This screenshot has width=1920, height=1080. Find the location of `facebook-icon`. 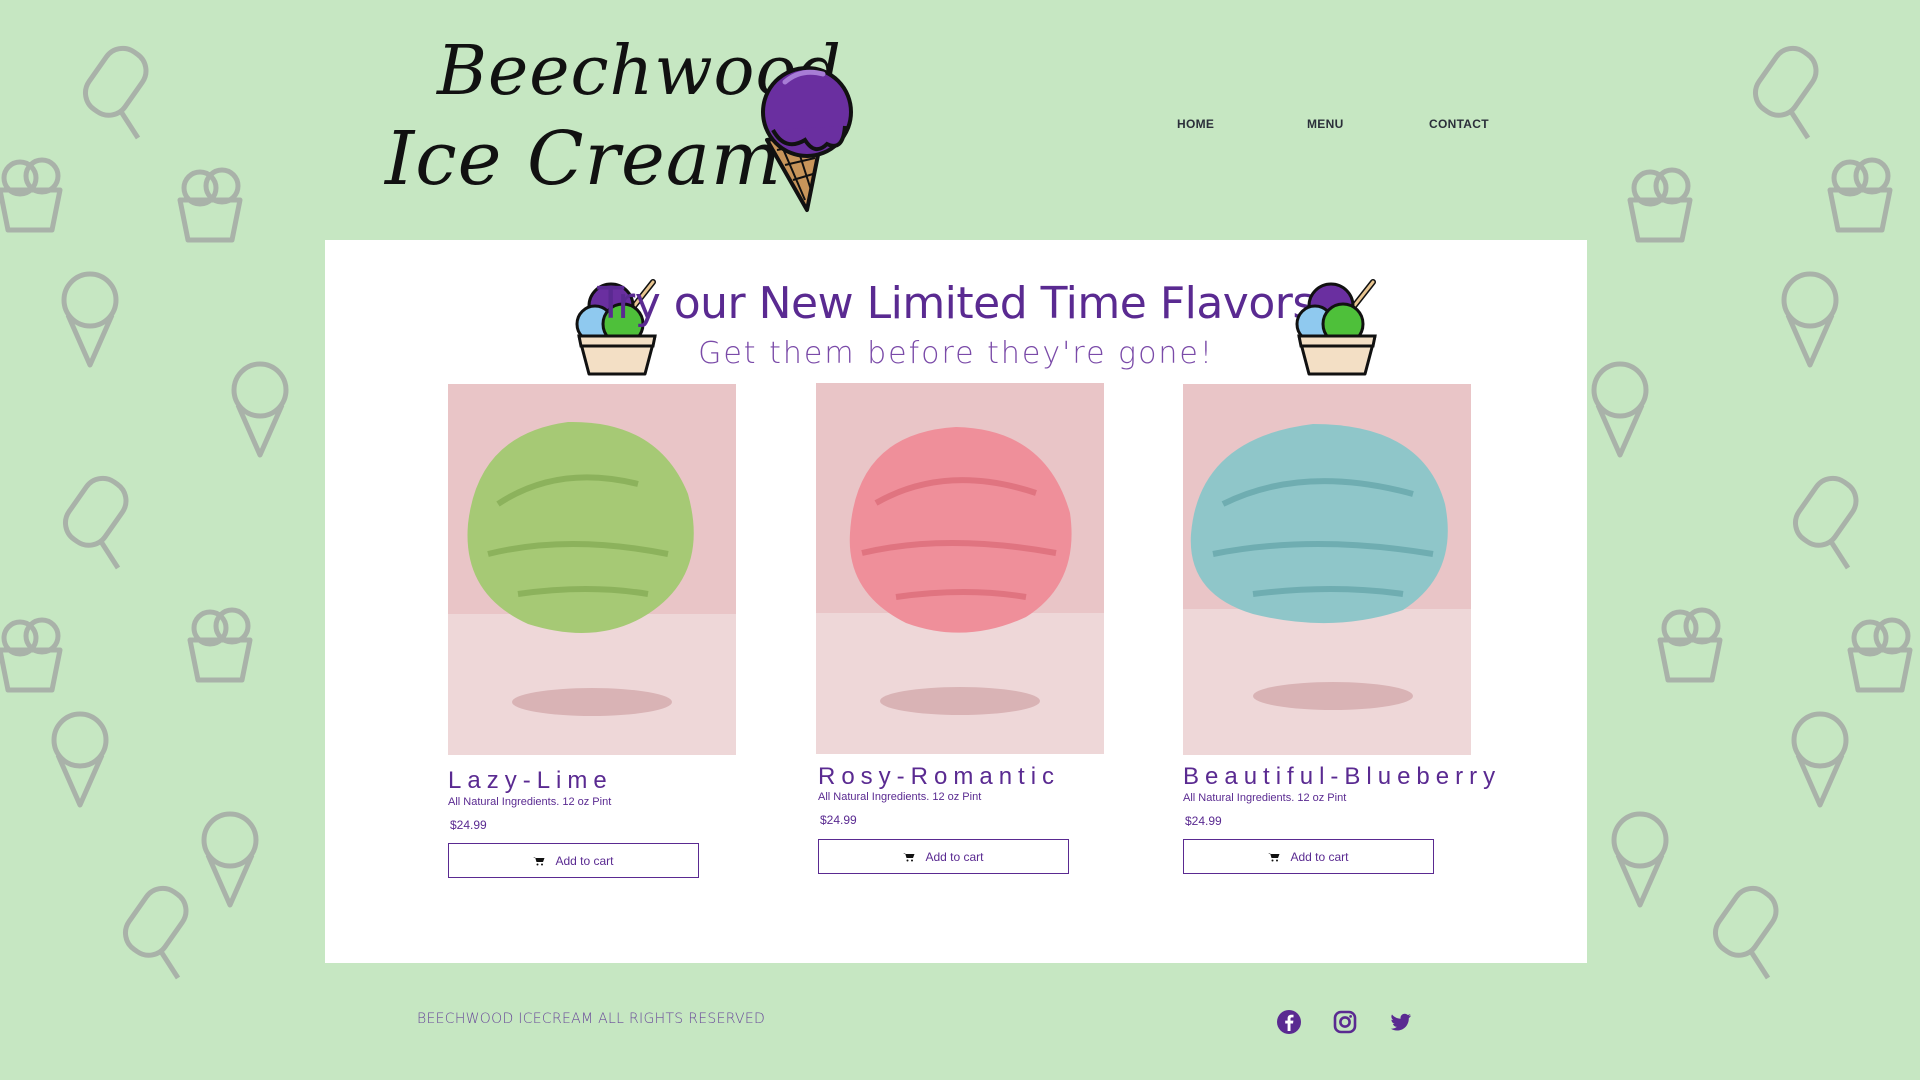

facebook-icon is located at coordinates (1289, 1022).